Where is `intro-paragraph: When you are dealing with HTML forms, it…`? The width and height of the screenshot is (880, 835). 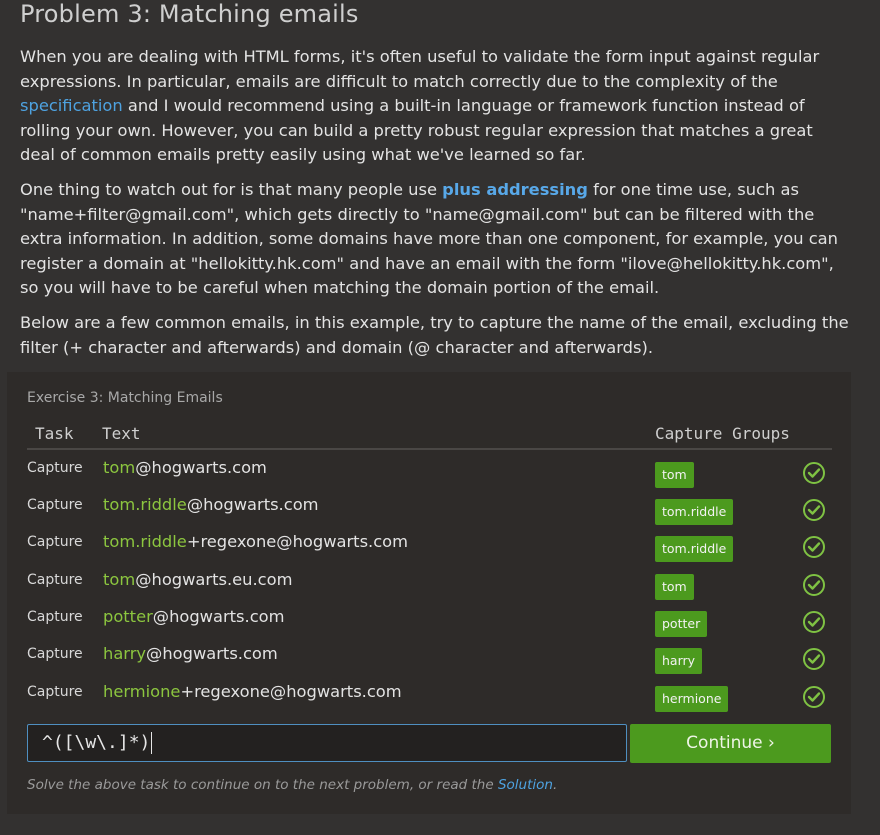 intro-paragraph: When you are dealing with HTML forms, it… is located at coordinates (435, 106).